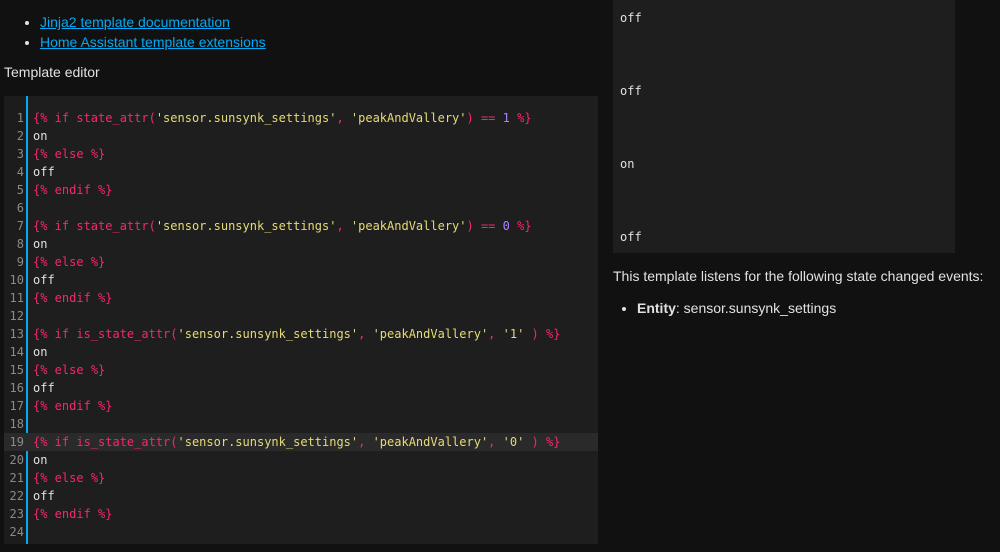 This screenshot has width=1000, height=552. What do you see at coordinates (301, 406) in the screenshot?
I see `code-line: 17 {% endif %}` at bounding box center [301, 406].